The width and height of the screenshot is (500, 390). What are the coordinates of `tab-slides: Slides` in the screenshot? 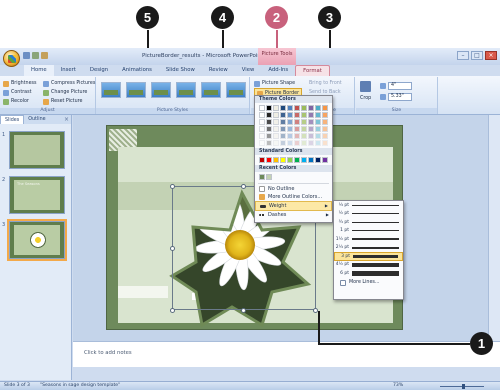 It's located at (12, 119).